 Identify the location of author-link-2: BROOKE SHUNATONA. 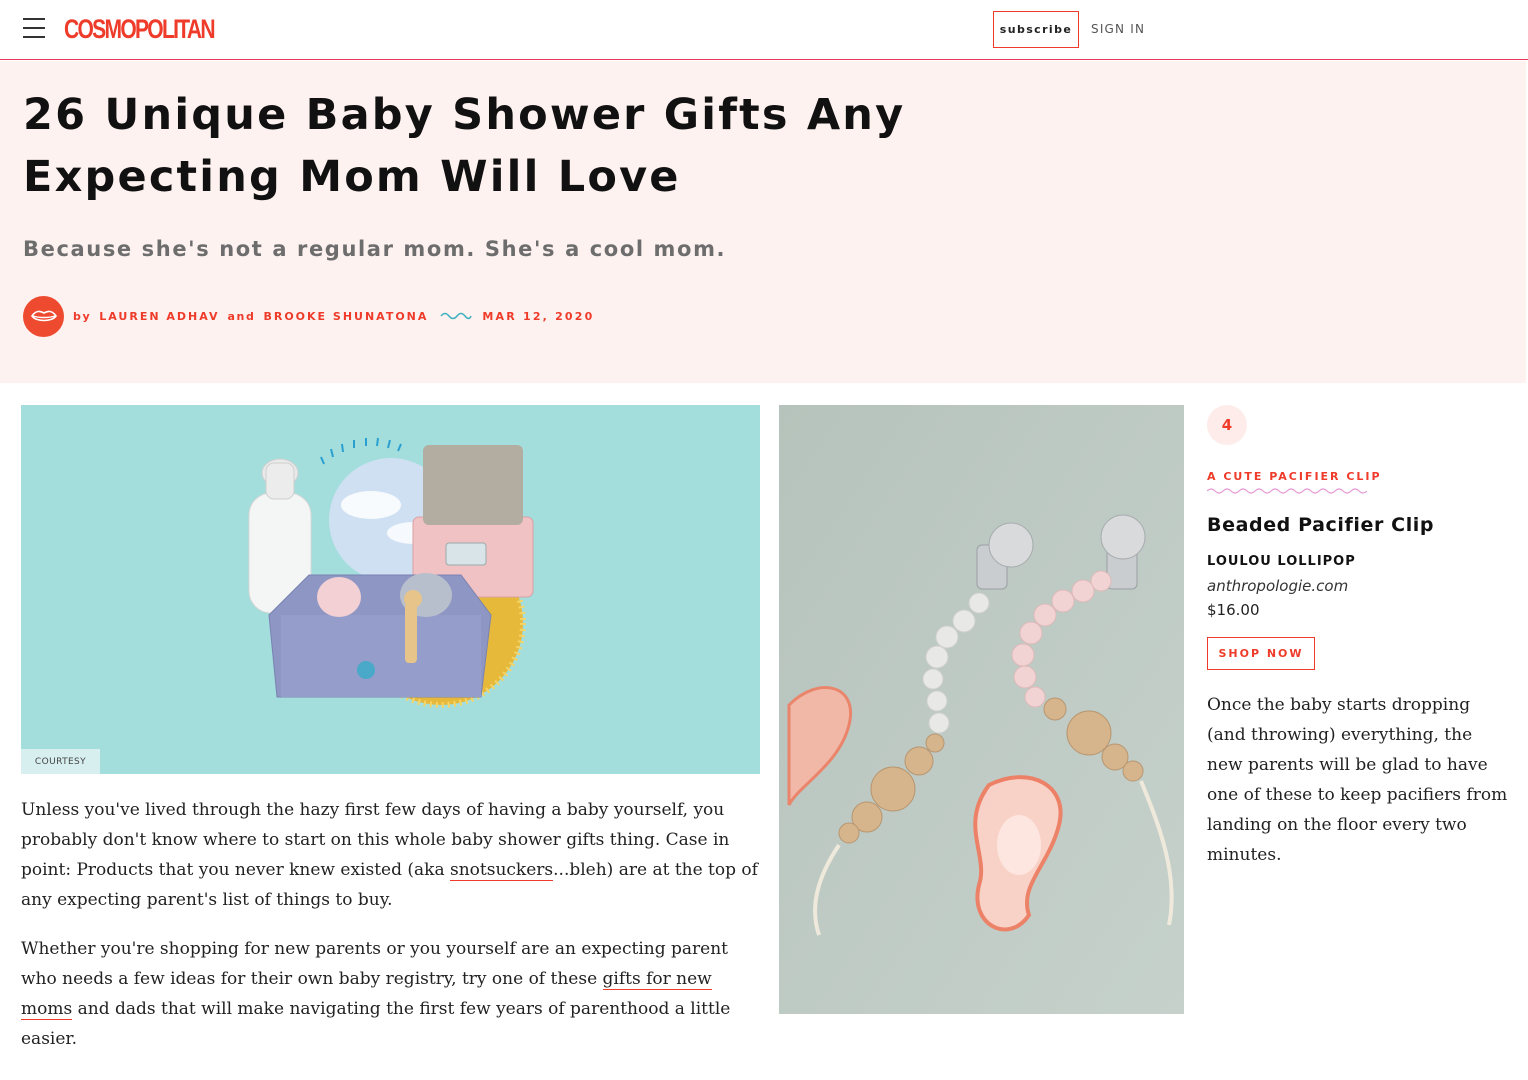
(345, 316).